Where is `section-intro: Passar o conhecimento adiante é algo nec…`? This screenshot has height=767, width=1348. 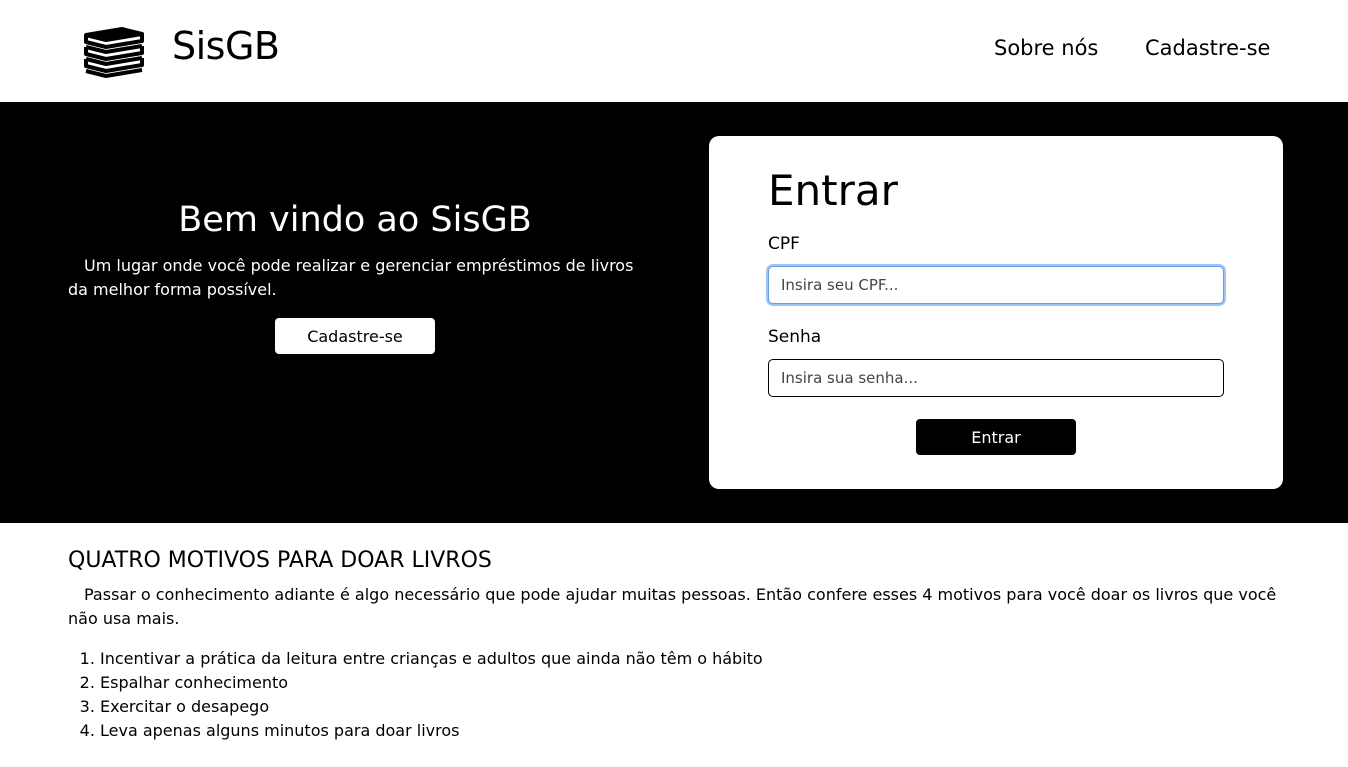 section-intro: Passar o conhecimento adiante é algo nec… is located at coordinates (672, 606).